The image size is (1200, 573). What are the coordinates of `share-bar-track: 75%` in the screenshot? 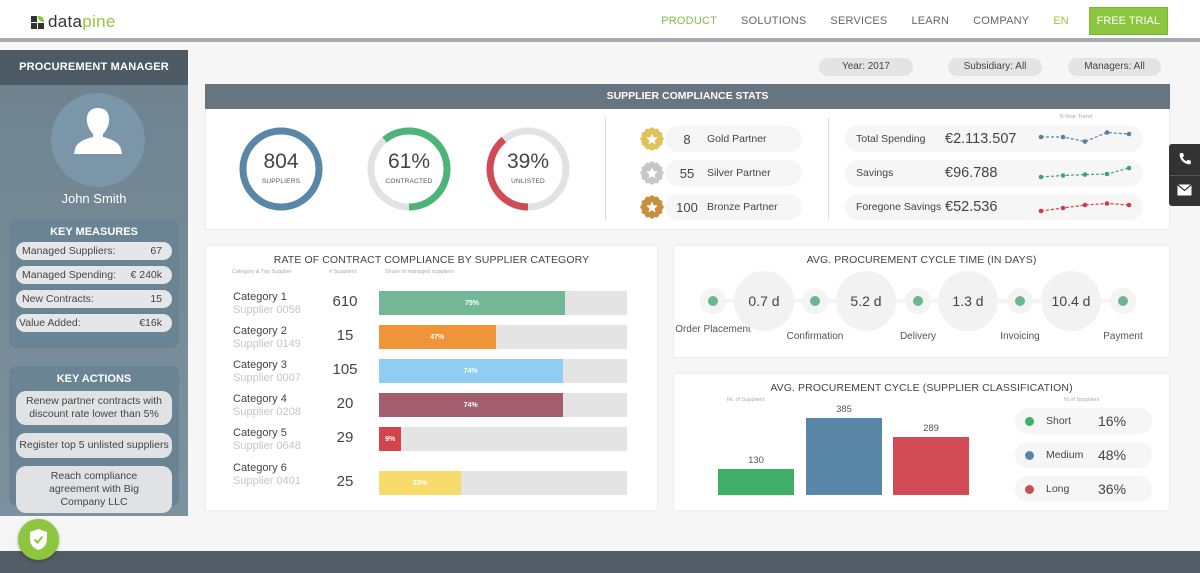 It's located at (503, 303).